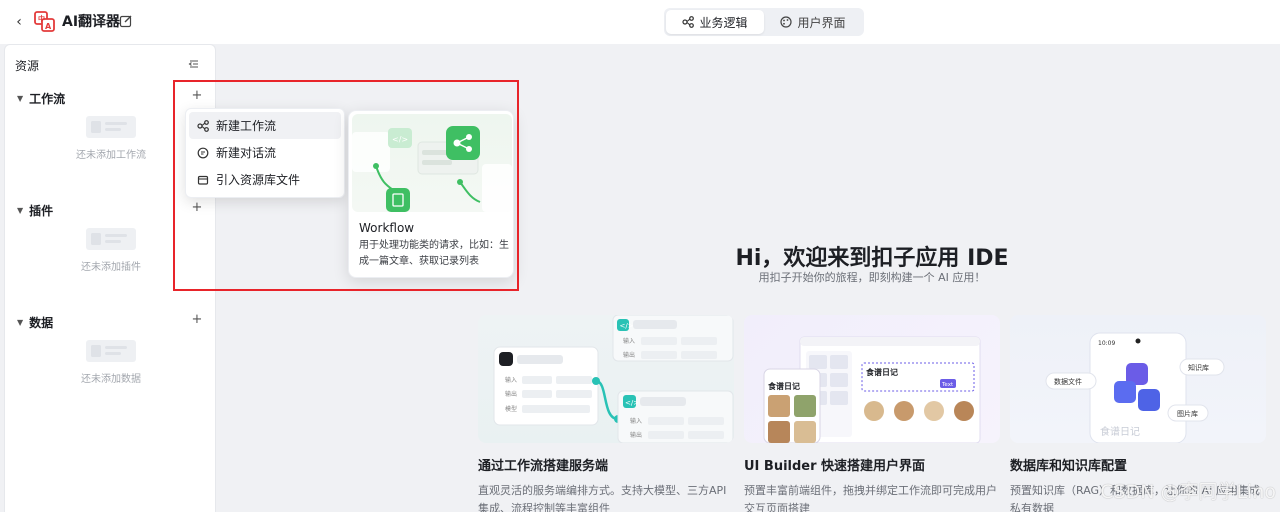  Describe the element at coordinates (640, 22) in the screenshot. I see `top-bar: ‹ 中 A AI翻译器 业务逻辑 用户界面` at that location.